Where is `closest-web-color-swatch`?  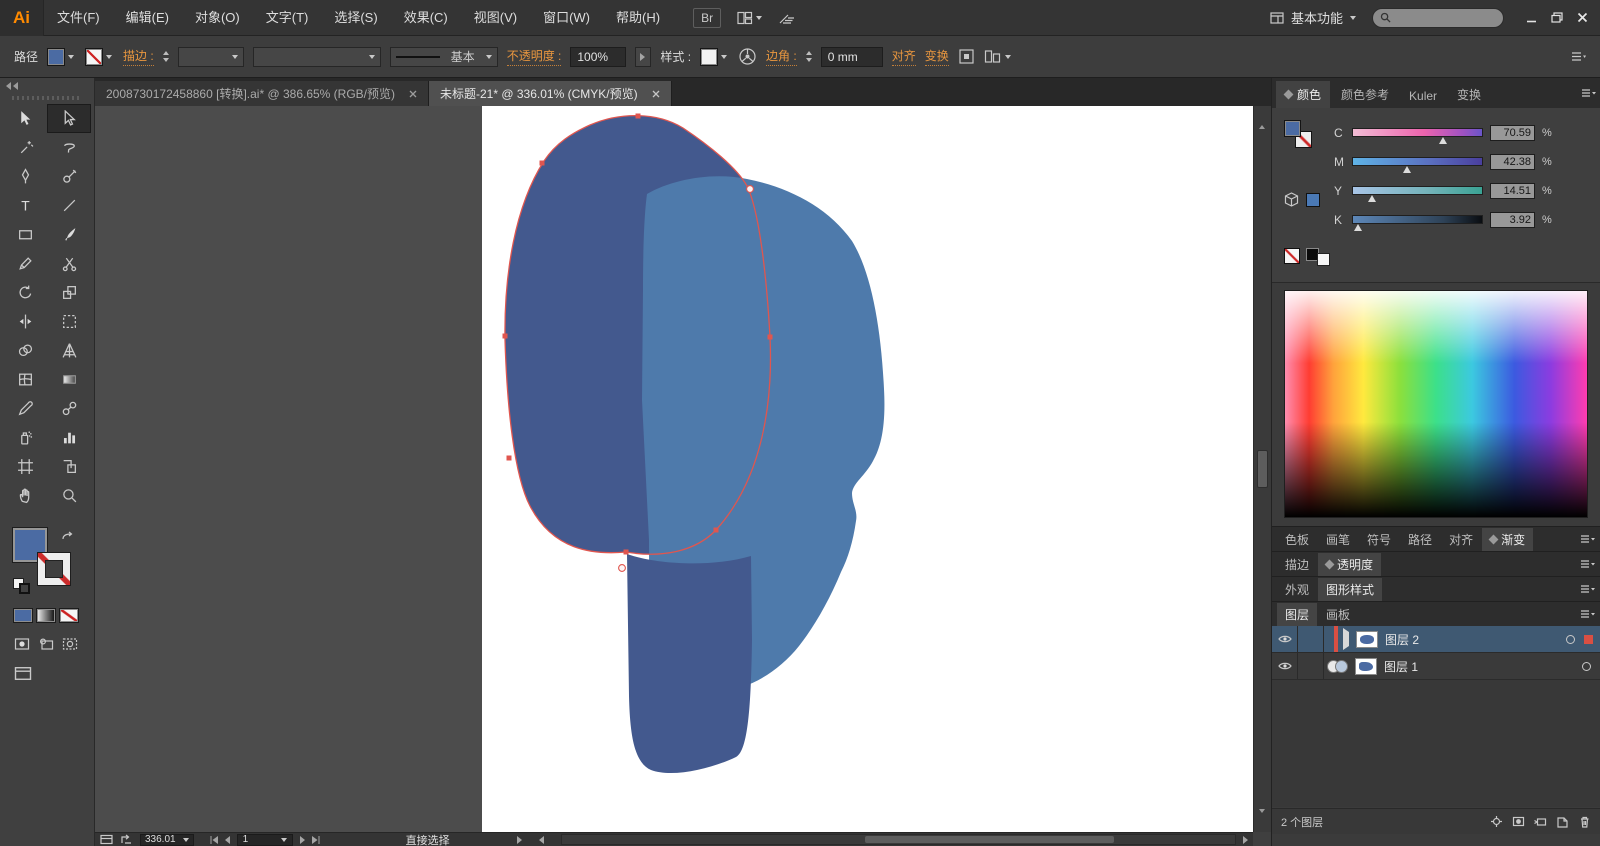
closest-web-color-swatch is located at coordinates (1313, 200).